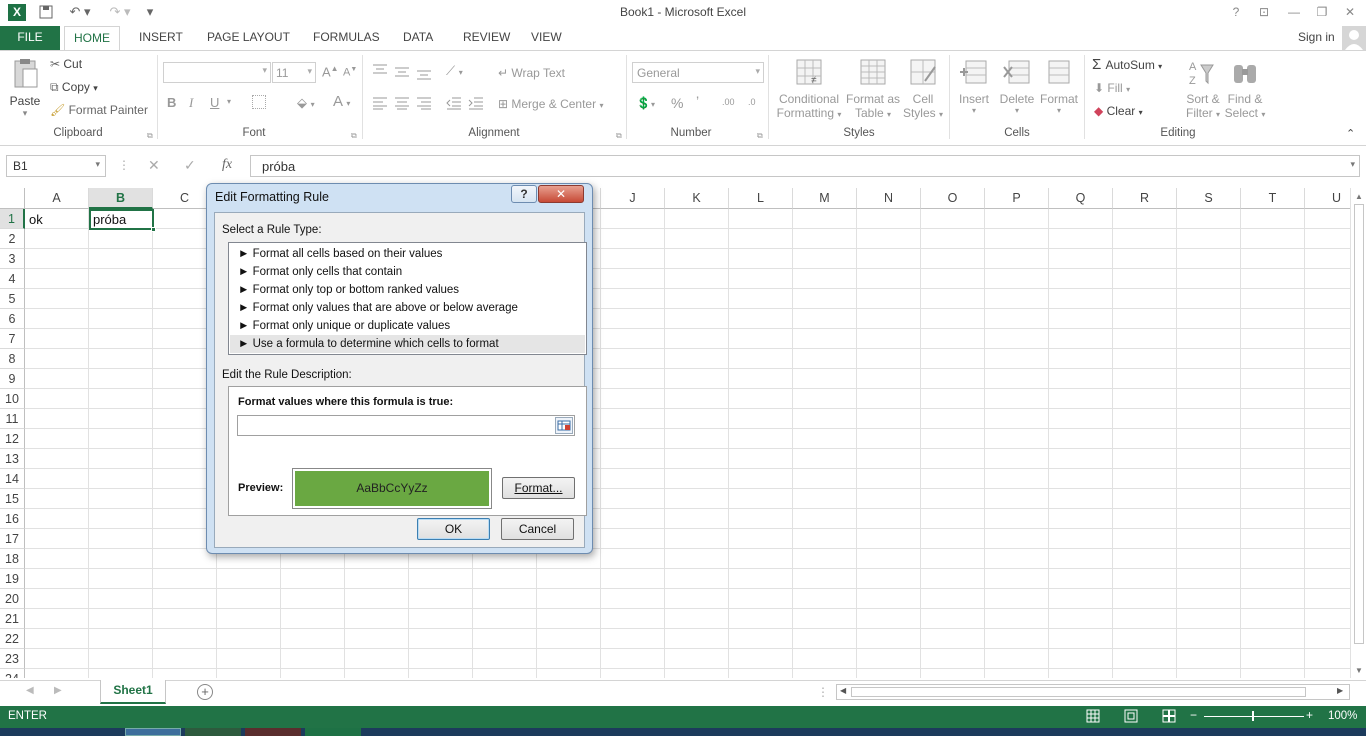 This screenshot has height=736, width=1366. I want to click on horizontal-scroll-thumb, so click(1078, 692).